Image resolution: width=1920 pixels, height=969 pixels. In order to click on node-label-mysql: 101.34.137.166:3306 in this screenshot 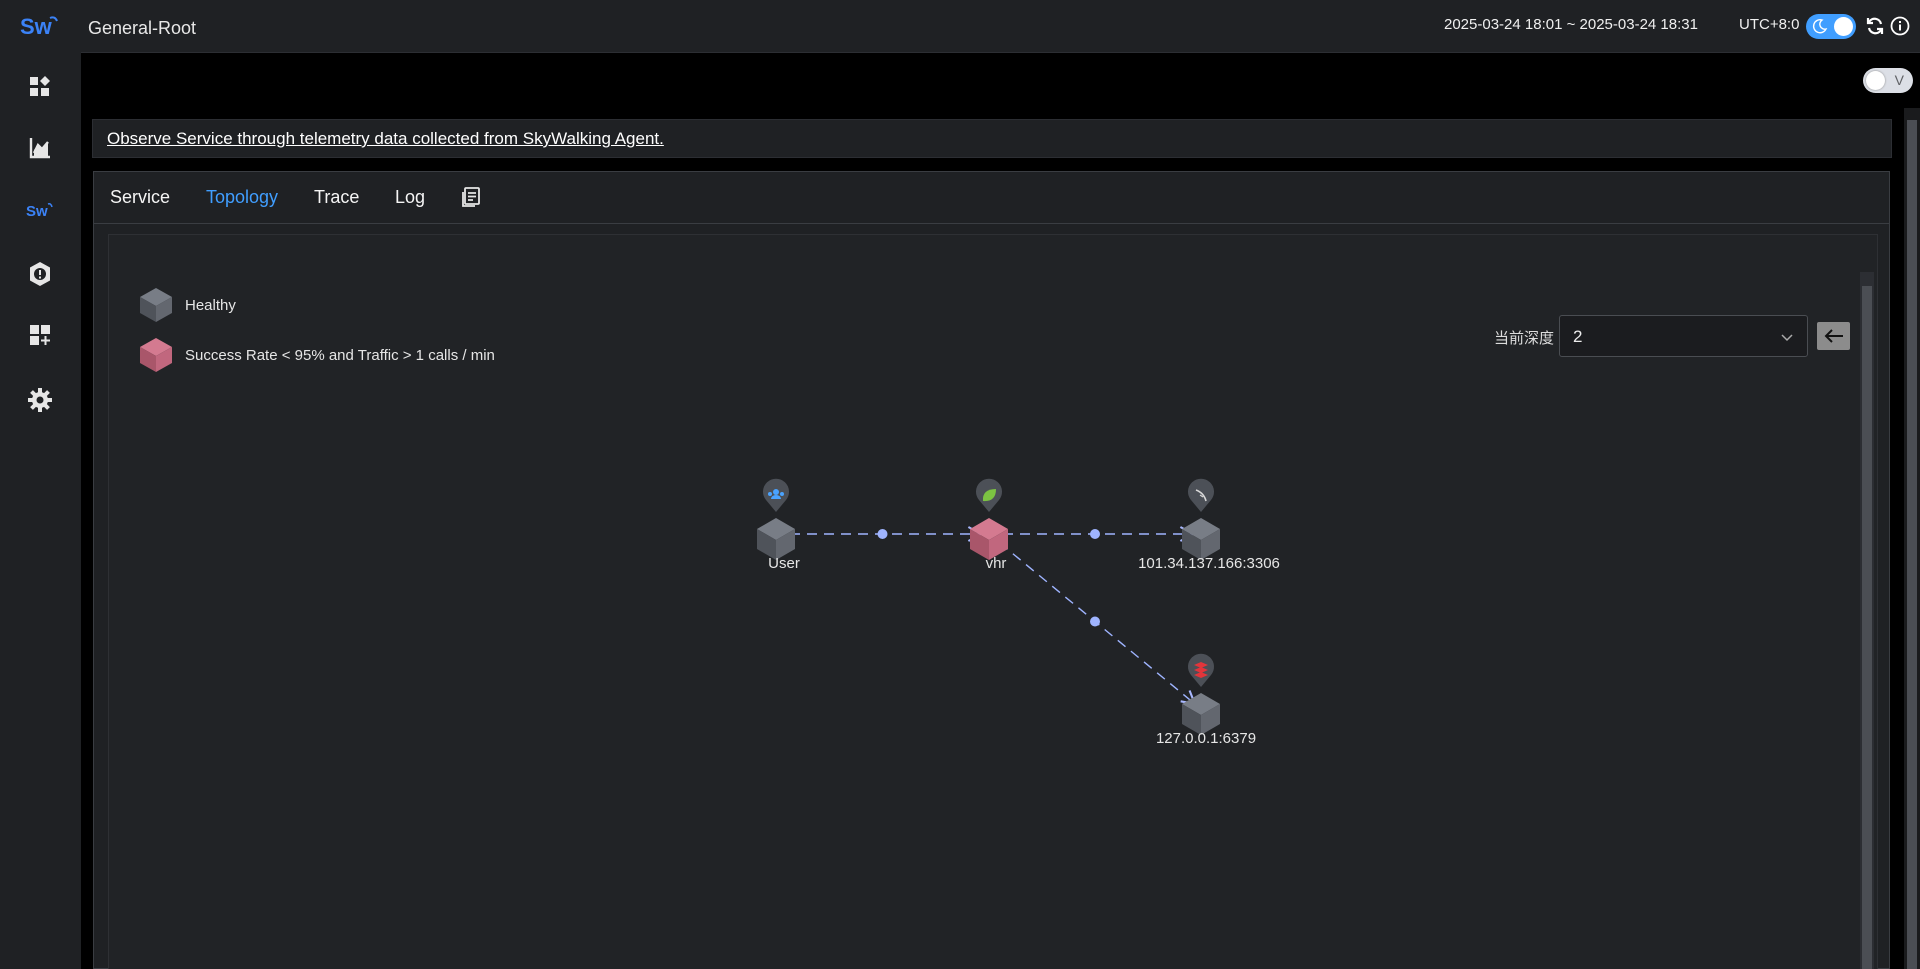, I will do `click(1209, 563)`.